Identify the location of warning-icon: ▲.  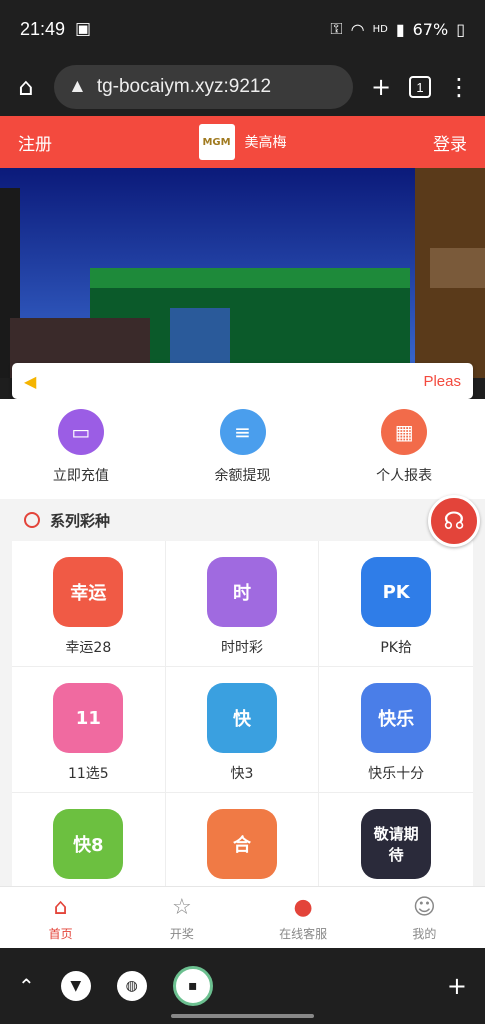
(77, 87).